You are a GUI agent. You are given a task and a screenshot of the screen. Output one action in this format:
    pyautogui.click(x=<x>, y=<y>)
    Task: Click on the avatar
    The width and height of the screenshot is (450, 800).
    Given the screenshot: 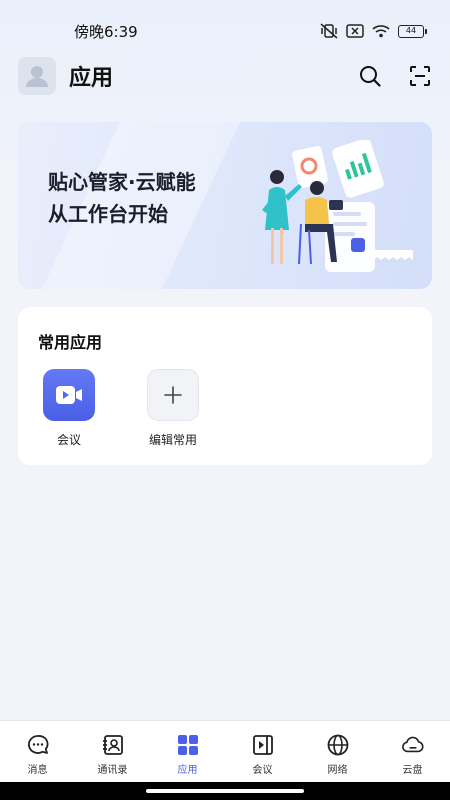 What is the action you would take?
    pyautogui.click(x=37, y=76)
    